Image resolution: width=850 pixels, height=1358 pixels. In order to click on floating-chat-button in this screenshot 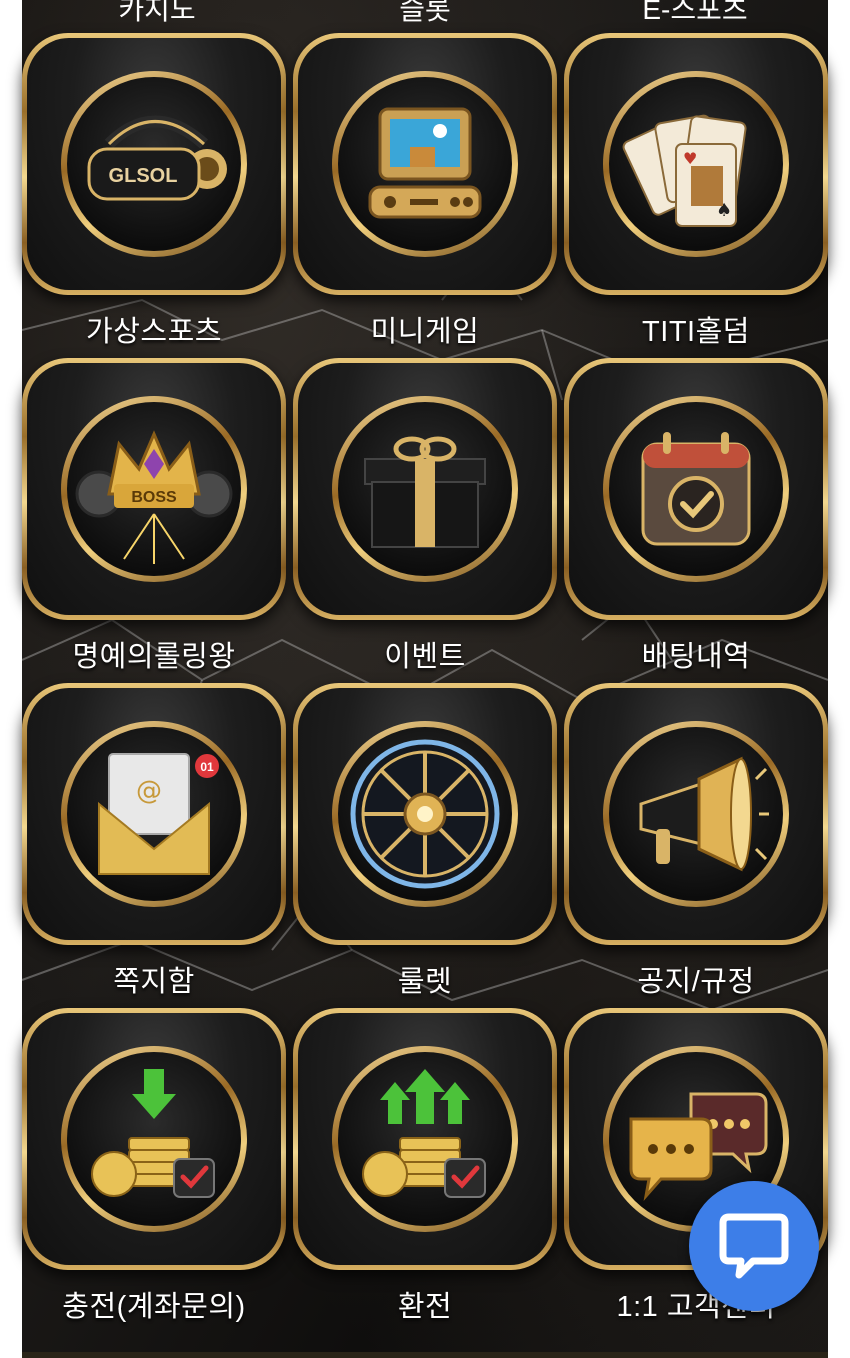, I will do `click(754, 1246)`.